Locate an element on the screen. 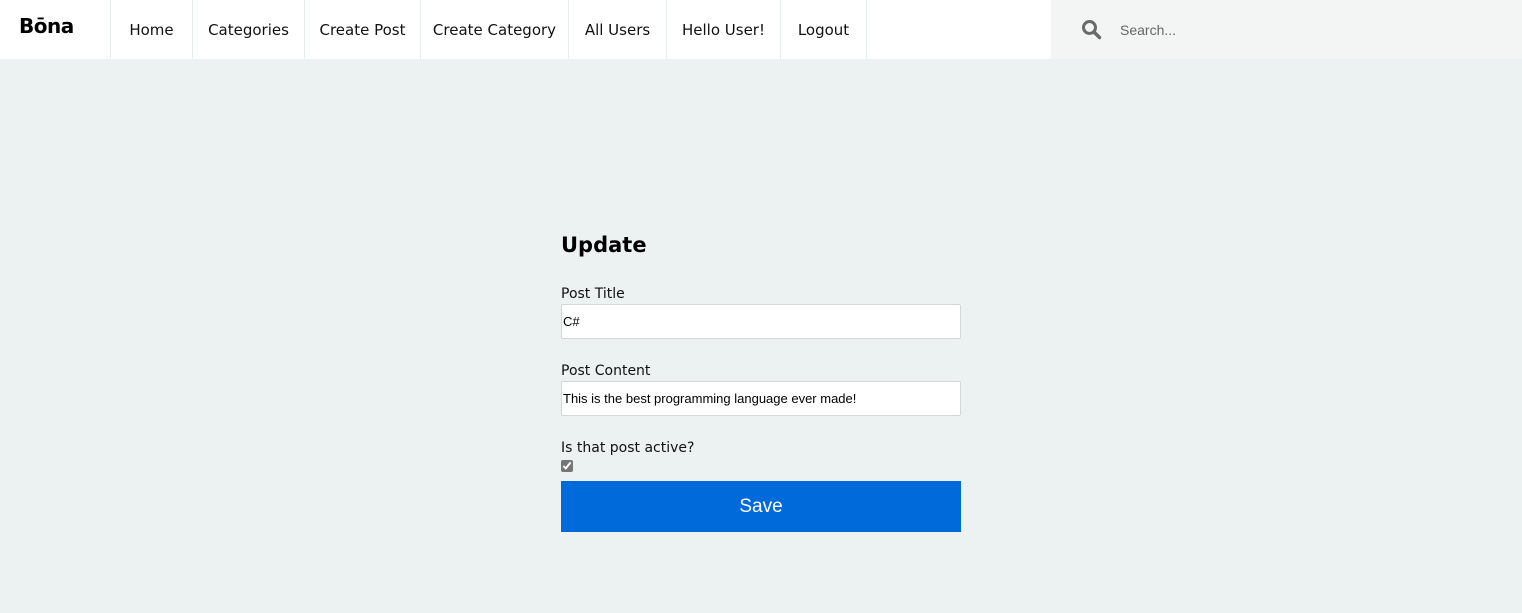  form-title: Update is located at coordinates (604, 245).